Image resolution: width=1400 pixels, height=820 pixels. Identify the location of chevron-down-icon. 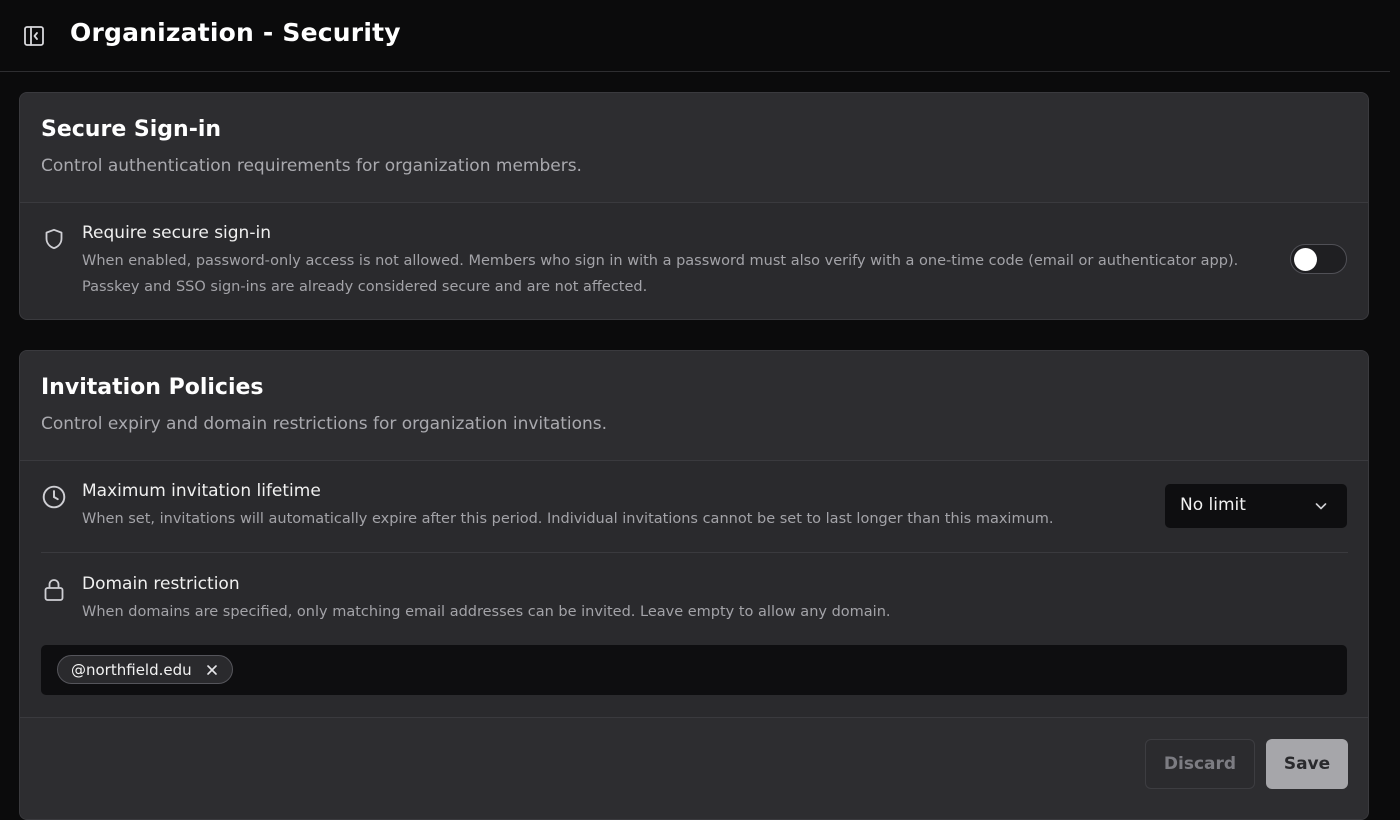
(1321, 506).